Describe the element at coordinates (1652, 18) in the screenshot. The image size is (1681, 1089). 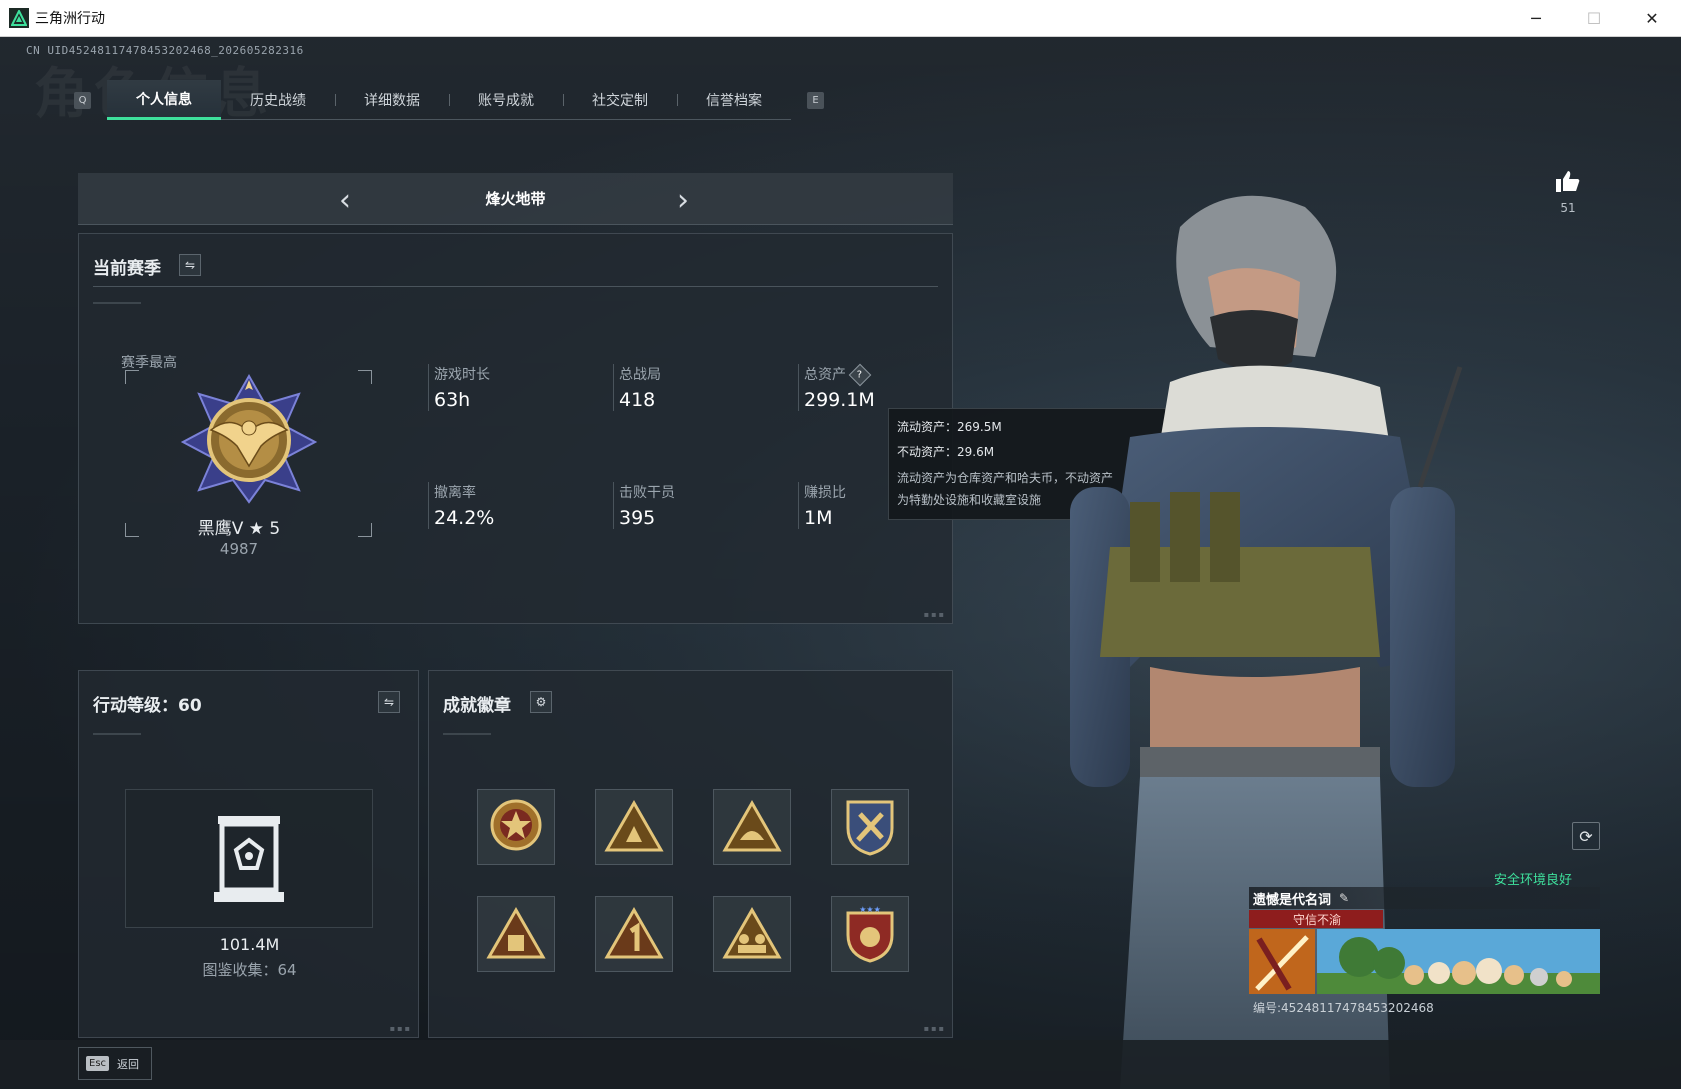
I see `close-button: ✕` at that location.